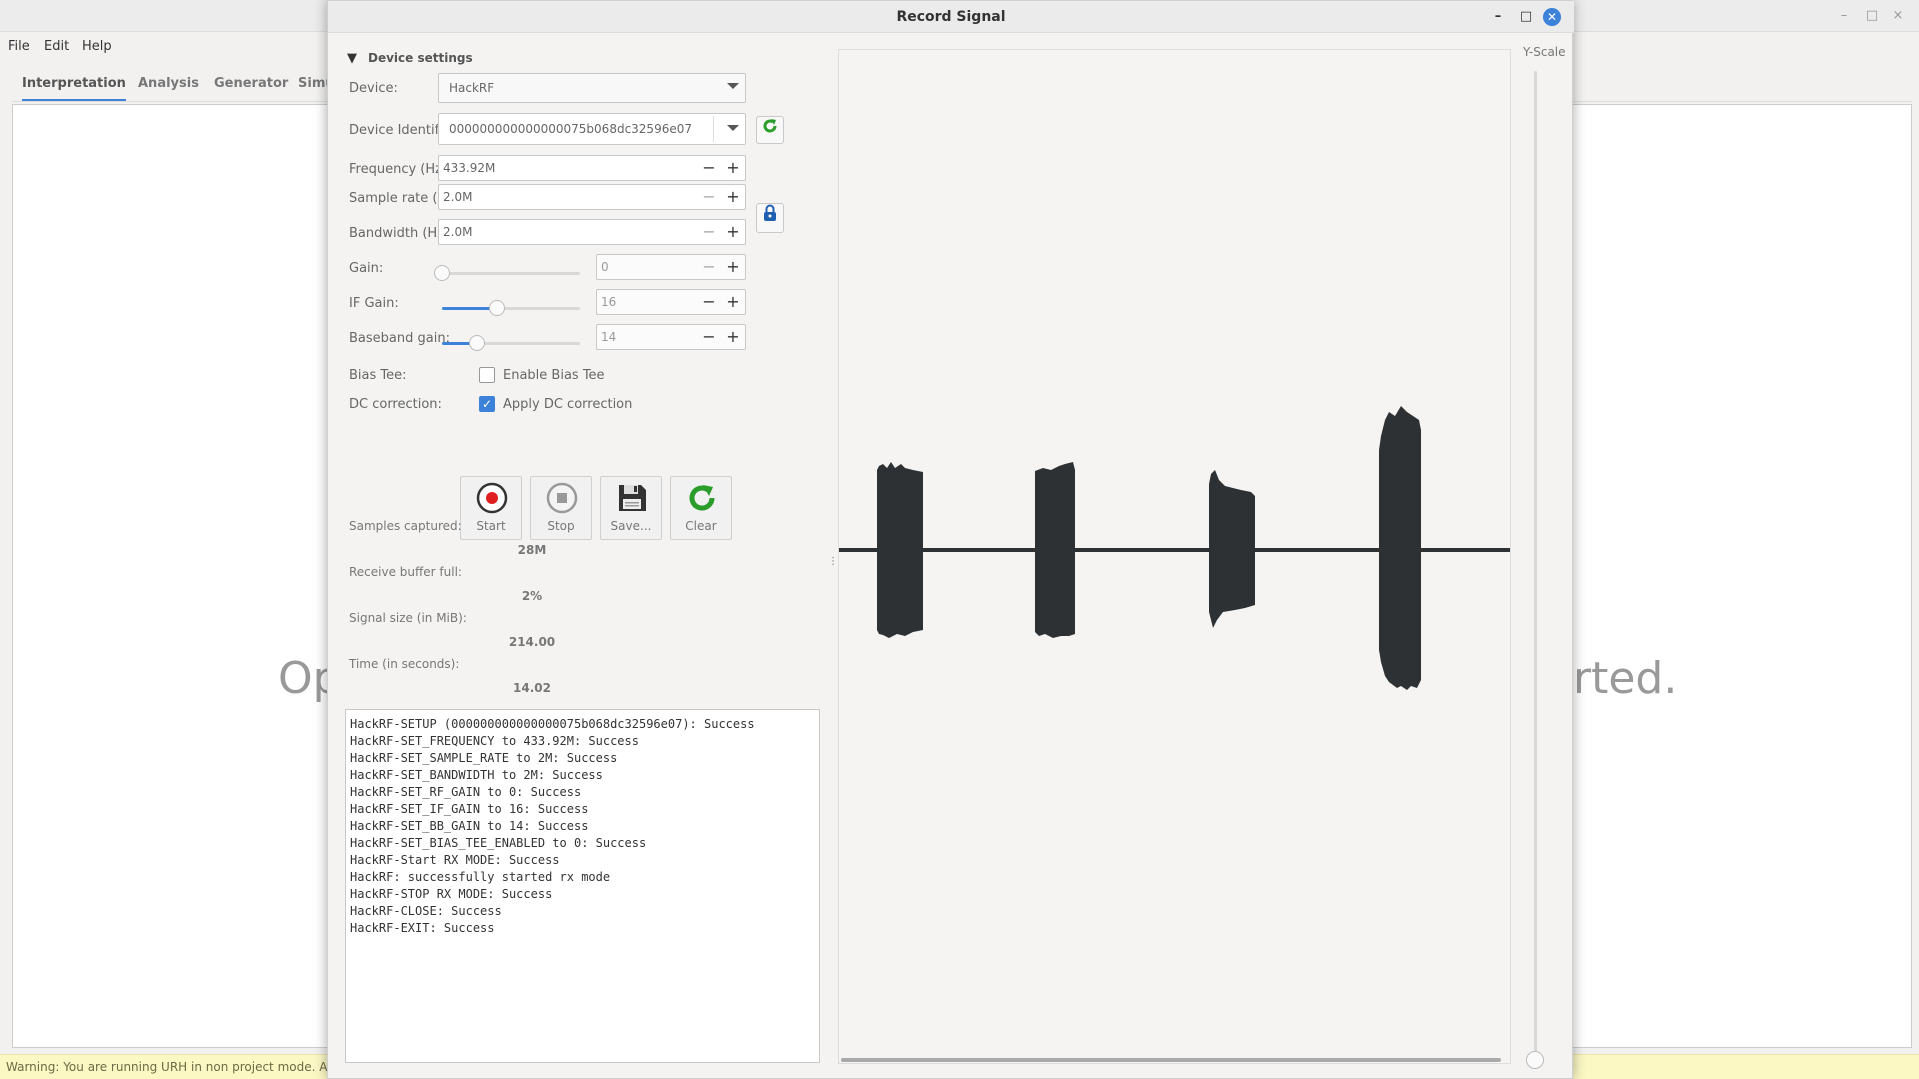 Image resolution: width=1919 pixels, height=1079 pixels. I want to click on log-line: HackRF-SET_RF_GAIN to 0: Success, so click(466, 792).